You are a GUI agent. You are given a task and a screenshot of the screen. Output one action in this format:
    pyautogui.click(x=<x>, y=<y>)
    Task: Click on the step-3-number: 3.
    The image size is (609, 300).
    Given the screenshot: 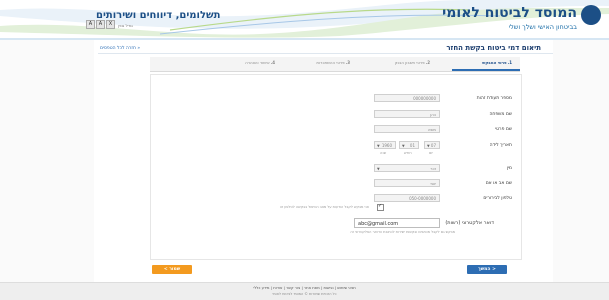 What is the action you would take?
    pyautogui.click(x=347, y=62)
    